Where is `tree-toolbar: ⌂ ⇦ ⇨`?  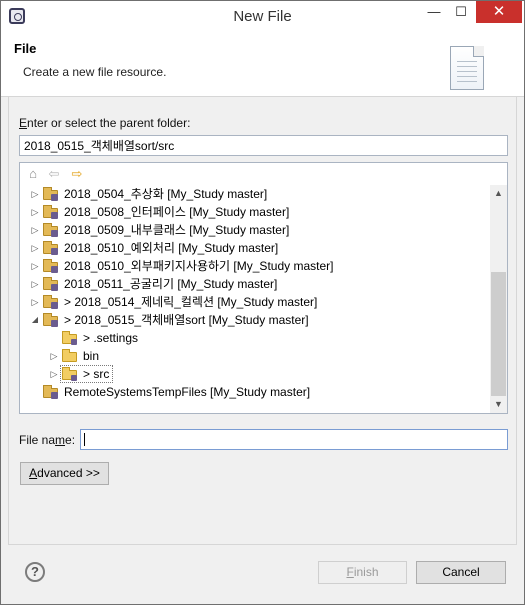 tree-toolbar: ⌂ ⇦ ⇨ is located at coordinates (255, 174).